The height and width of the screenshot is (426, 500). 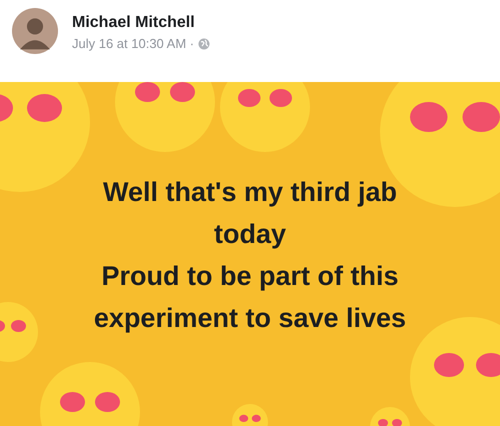 I want to click on author-name: Michael Mitchell, so click(x=141, y=23).